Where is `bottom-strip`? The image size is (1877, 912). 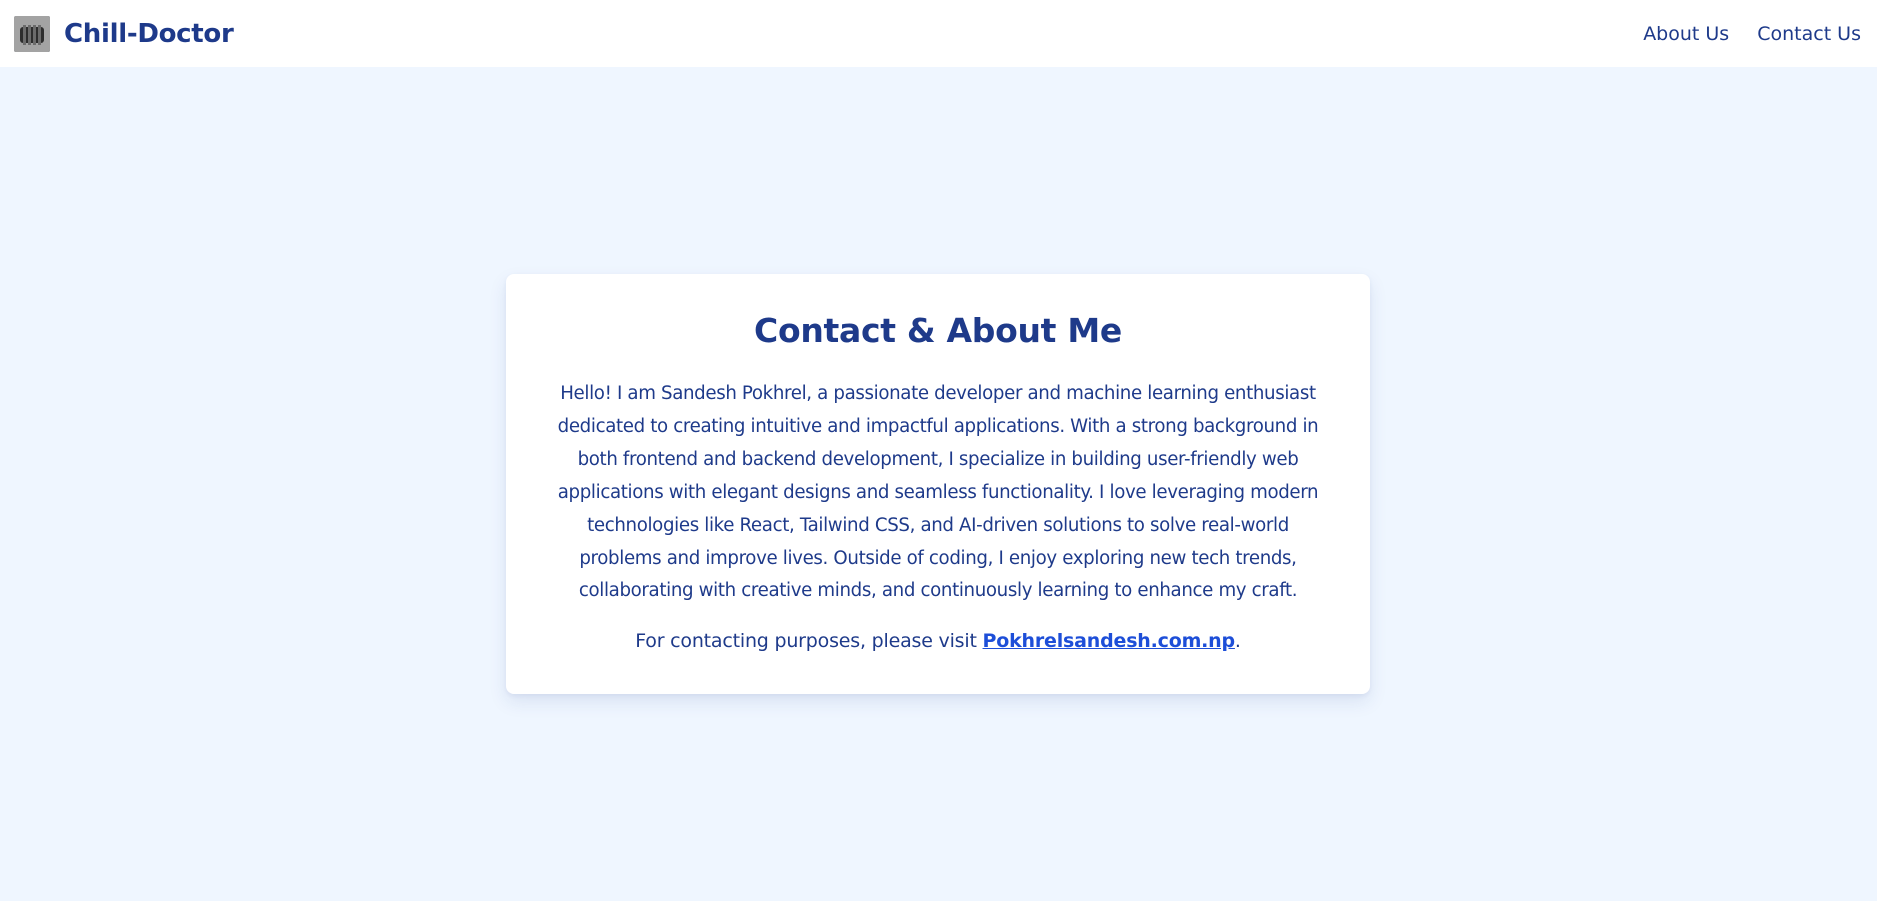
bottom-strip is located at coordinates (938, 906).